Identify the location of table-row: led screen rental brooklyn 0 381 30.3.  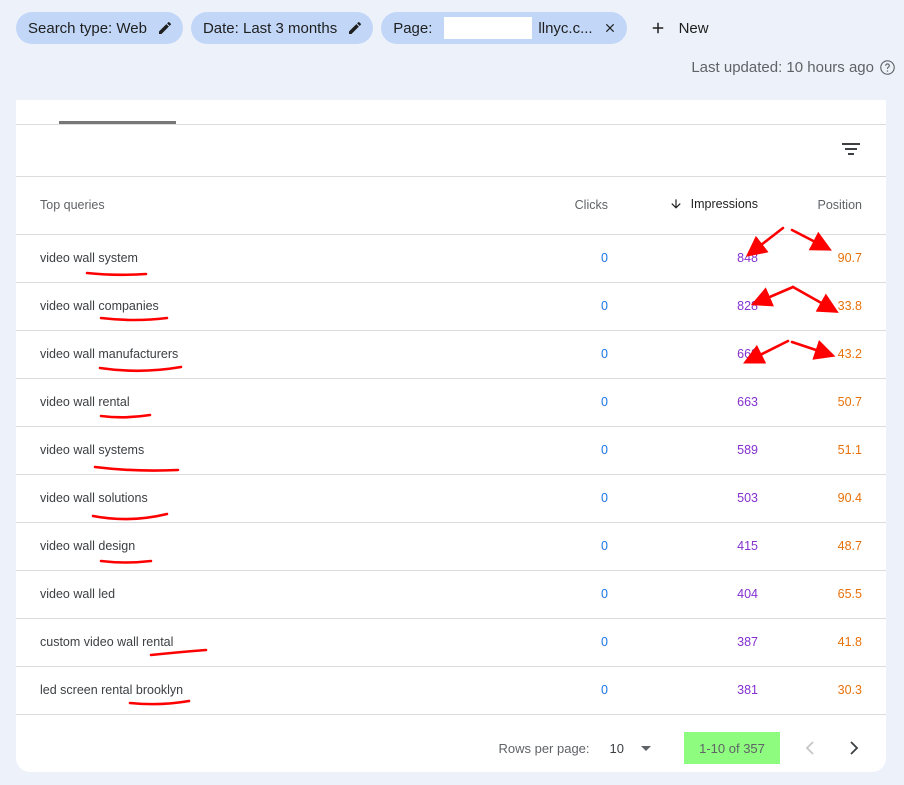
(451, 690).